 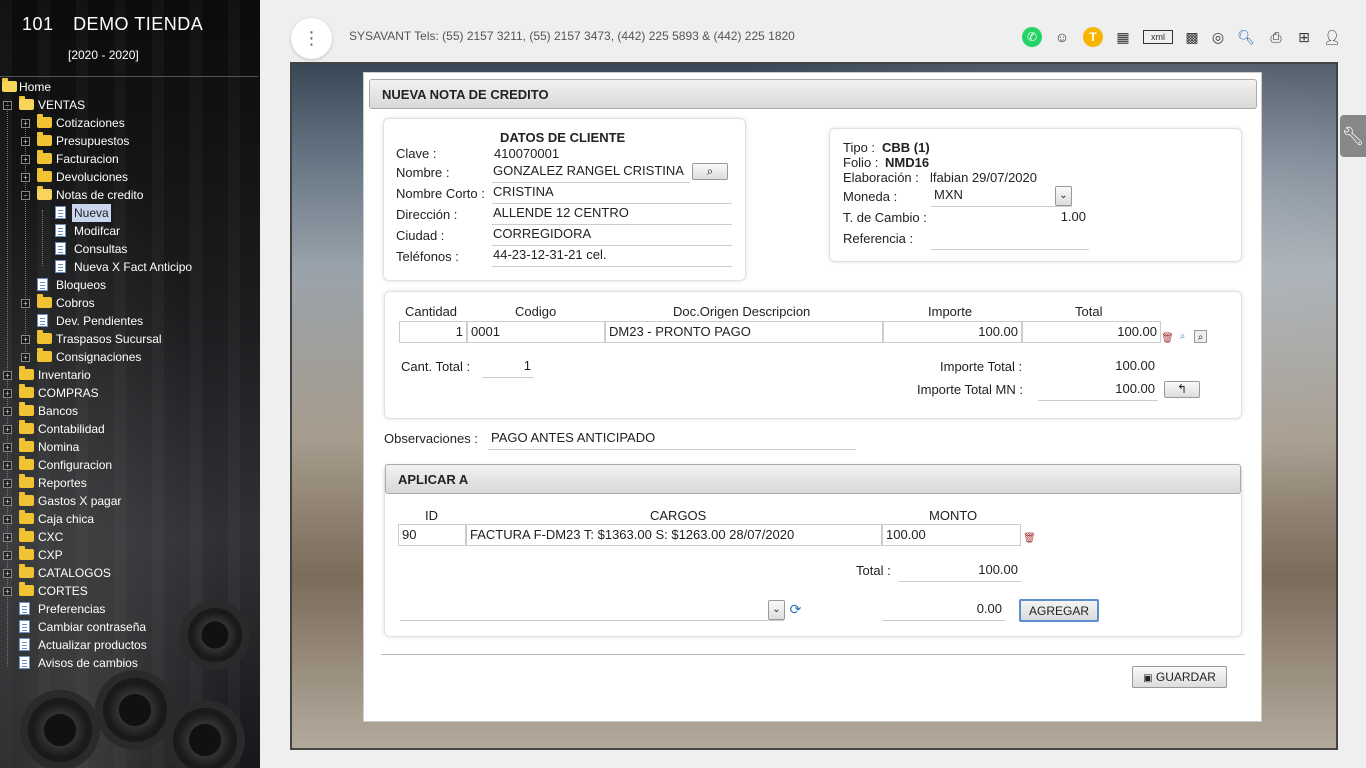 I want to click on tree-item-cxp: + CXP, so click(x=130, y=555).